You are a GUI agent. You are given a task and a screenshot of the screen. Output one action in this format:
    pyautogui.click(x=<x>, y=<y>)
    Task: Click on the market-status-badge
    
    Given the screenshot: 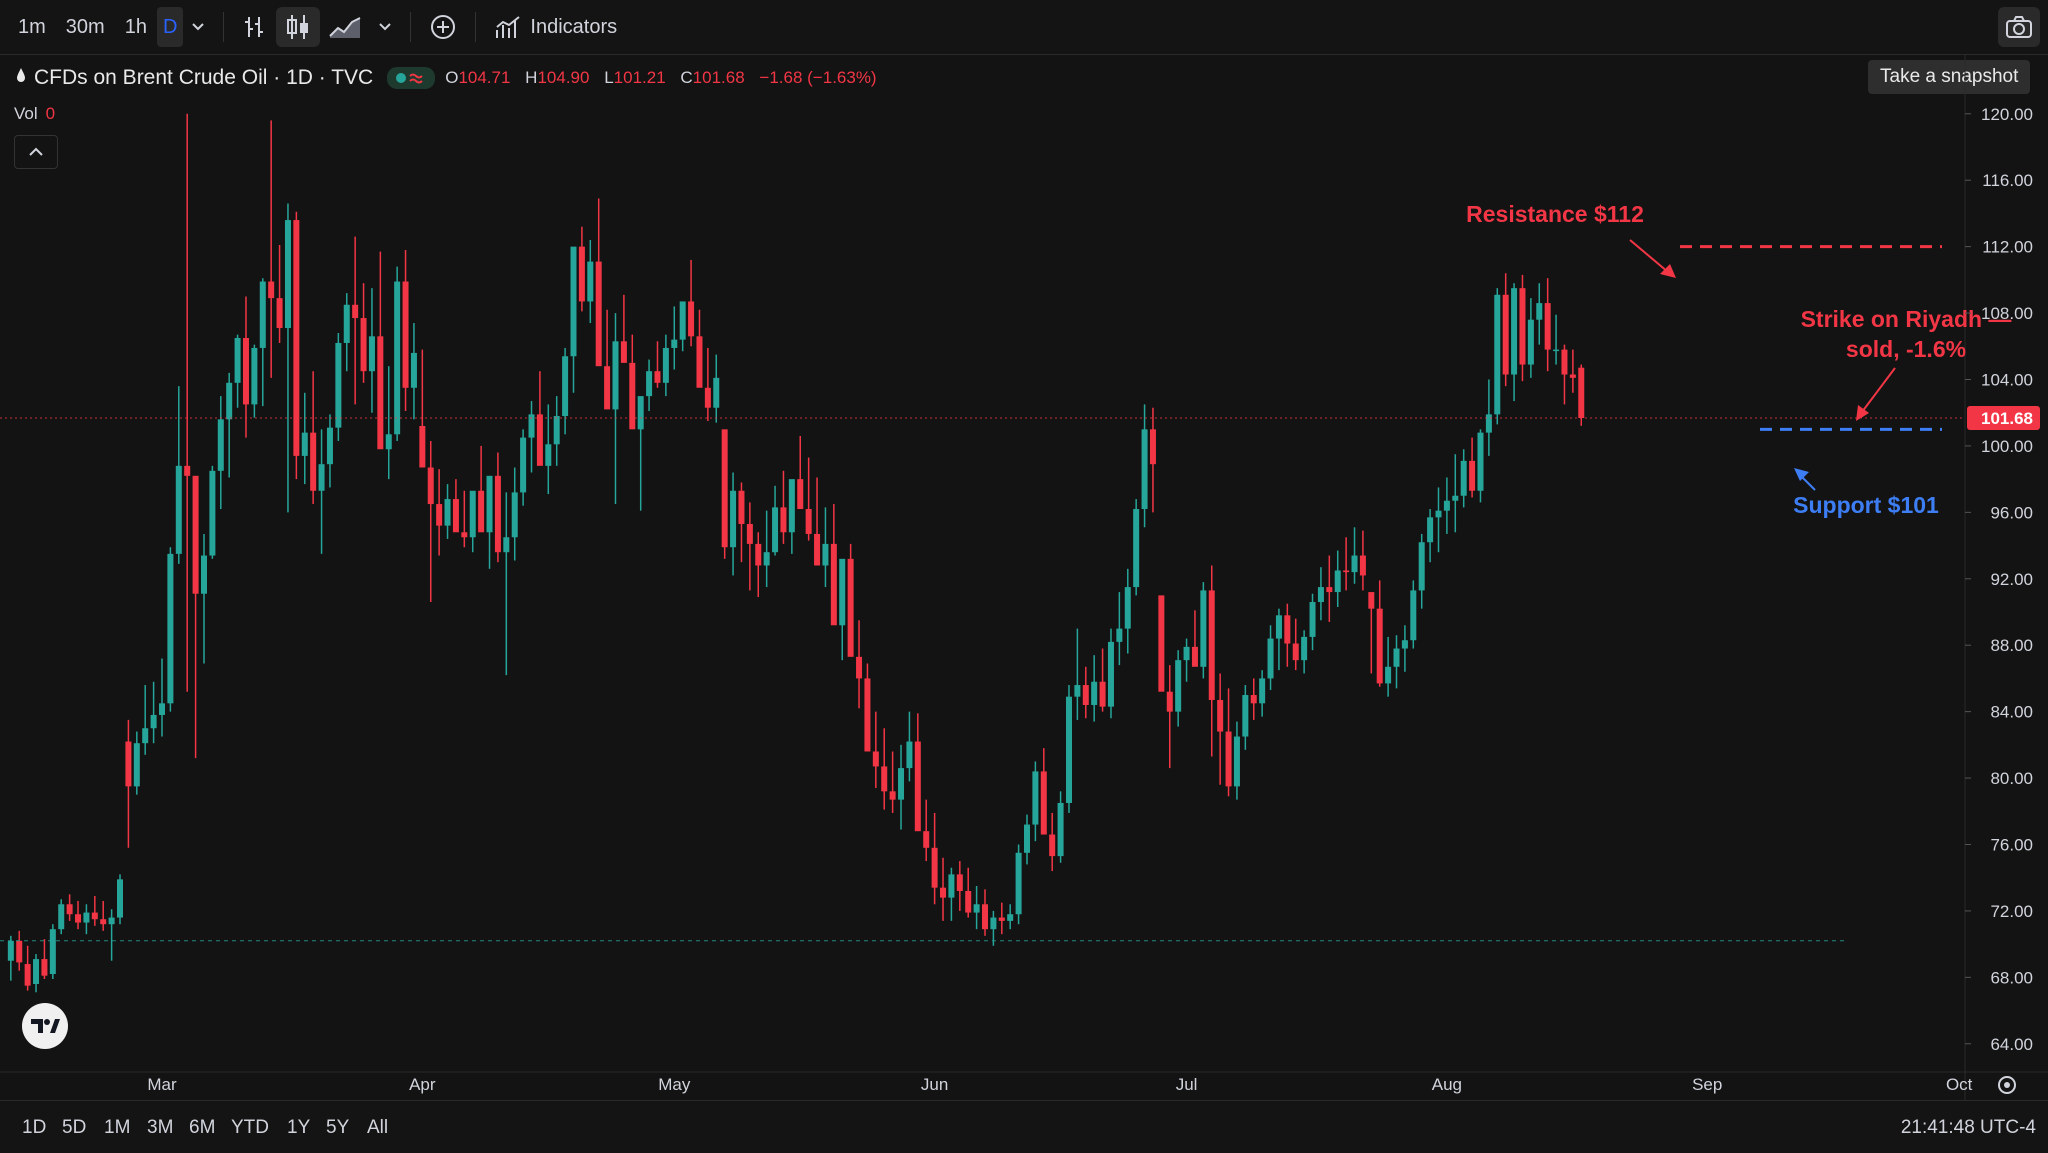 What is the action you would take?
    pyautogui.click(x=411, y=78)
    